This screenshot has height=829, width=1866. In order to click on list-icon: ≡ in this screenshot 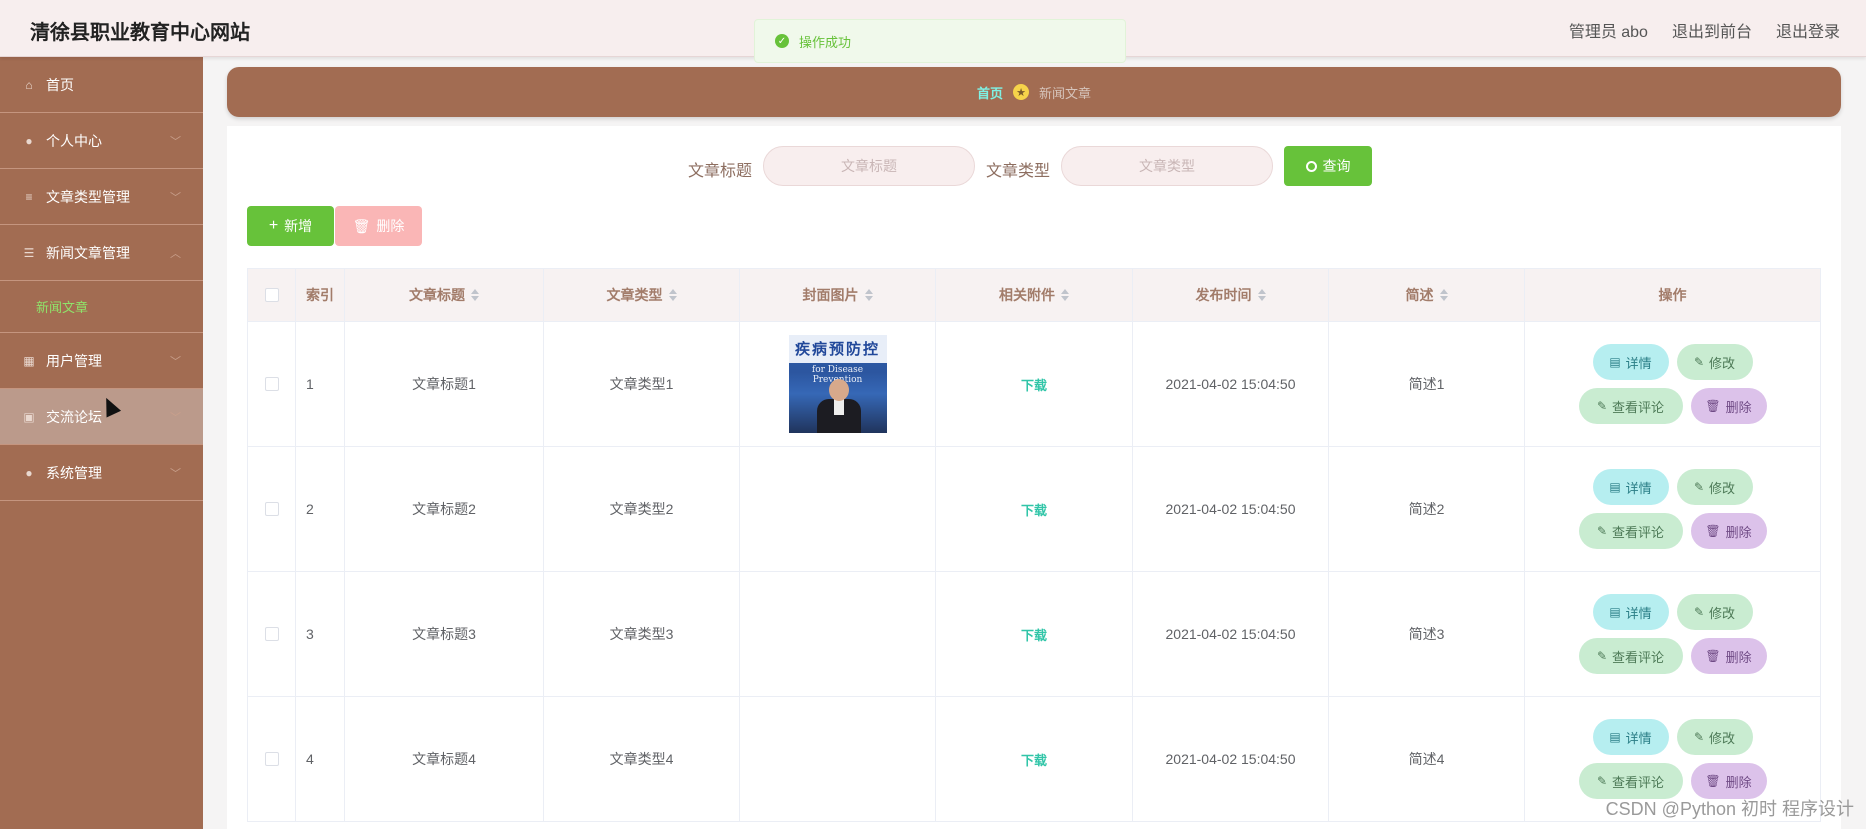, I will do `click(29, 196)`.